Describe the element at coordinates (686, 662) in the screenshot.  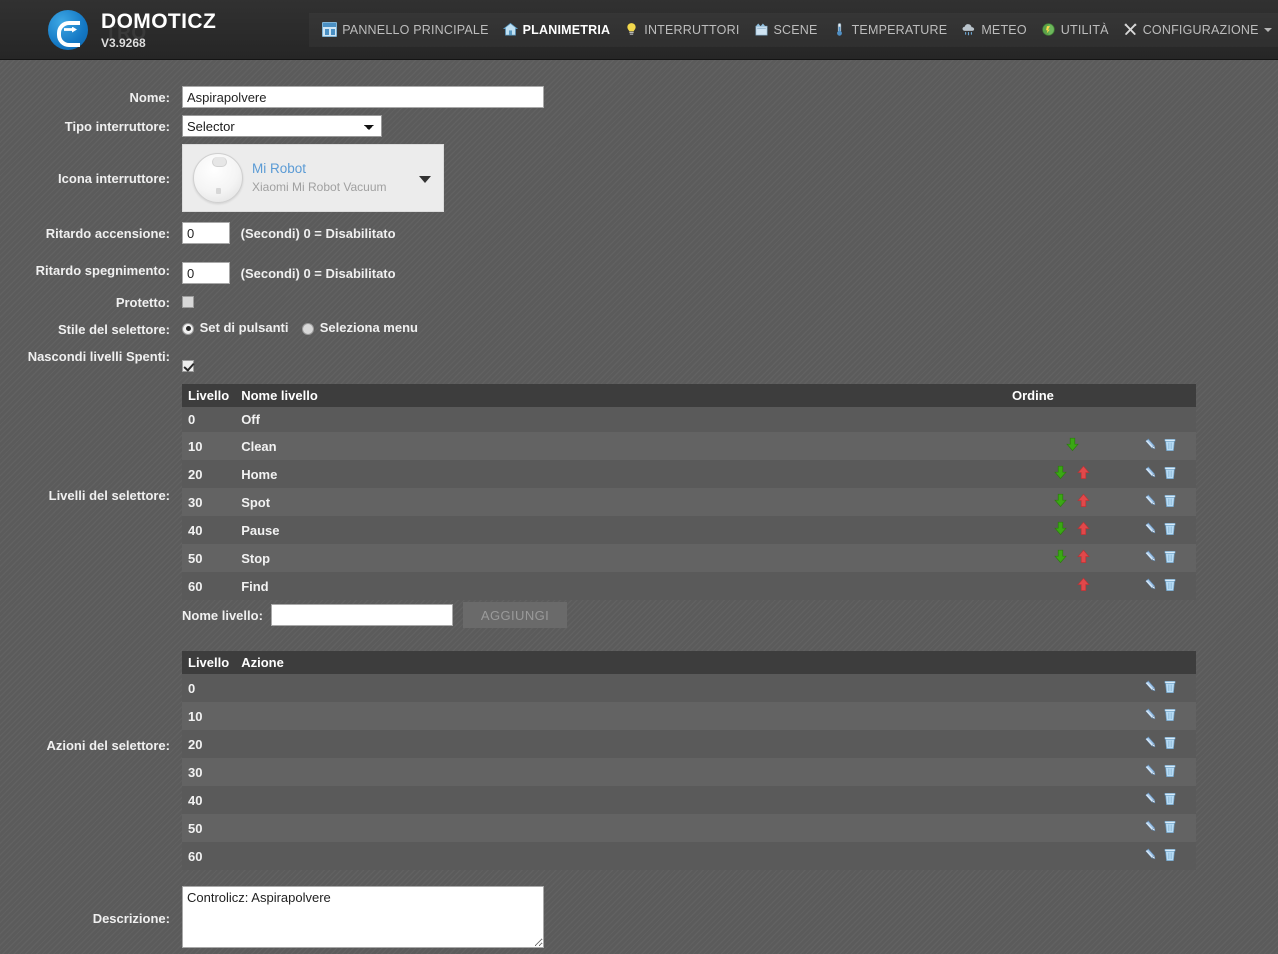
I see `actions-col-action: Azione` at that location.